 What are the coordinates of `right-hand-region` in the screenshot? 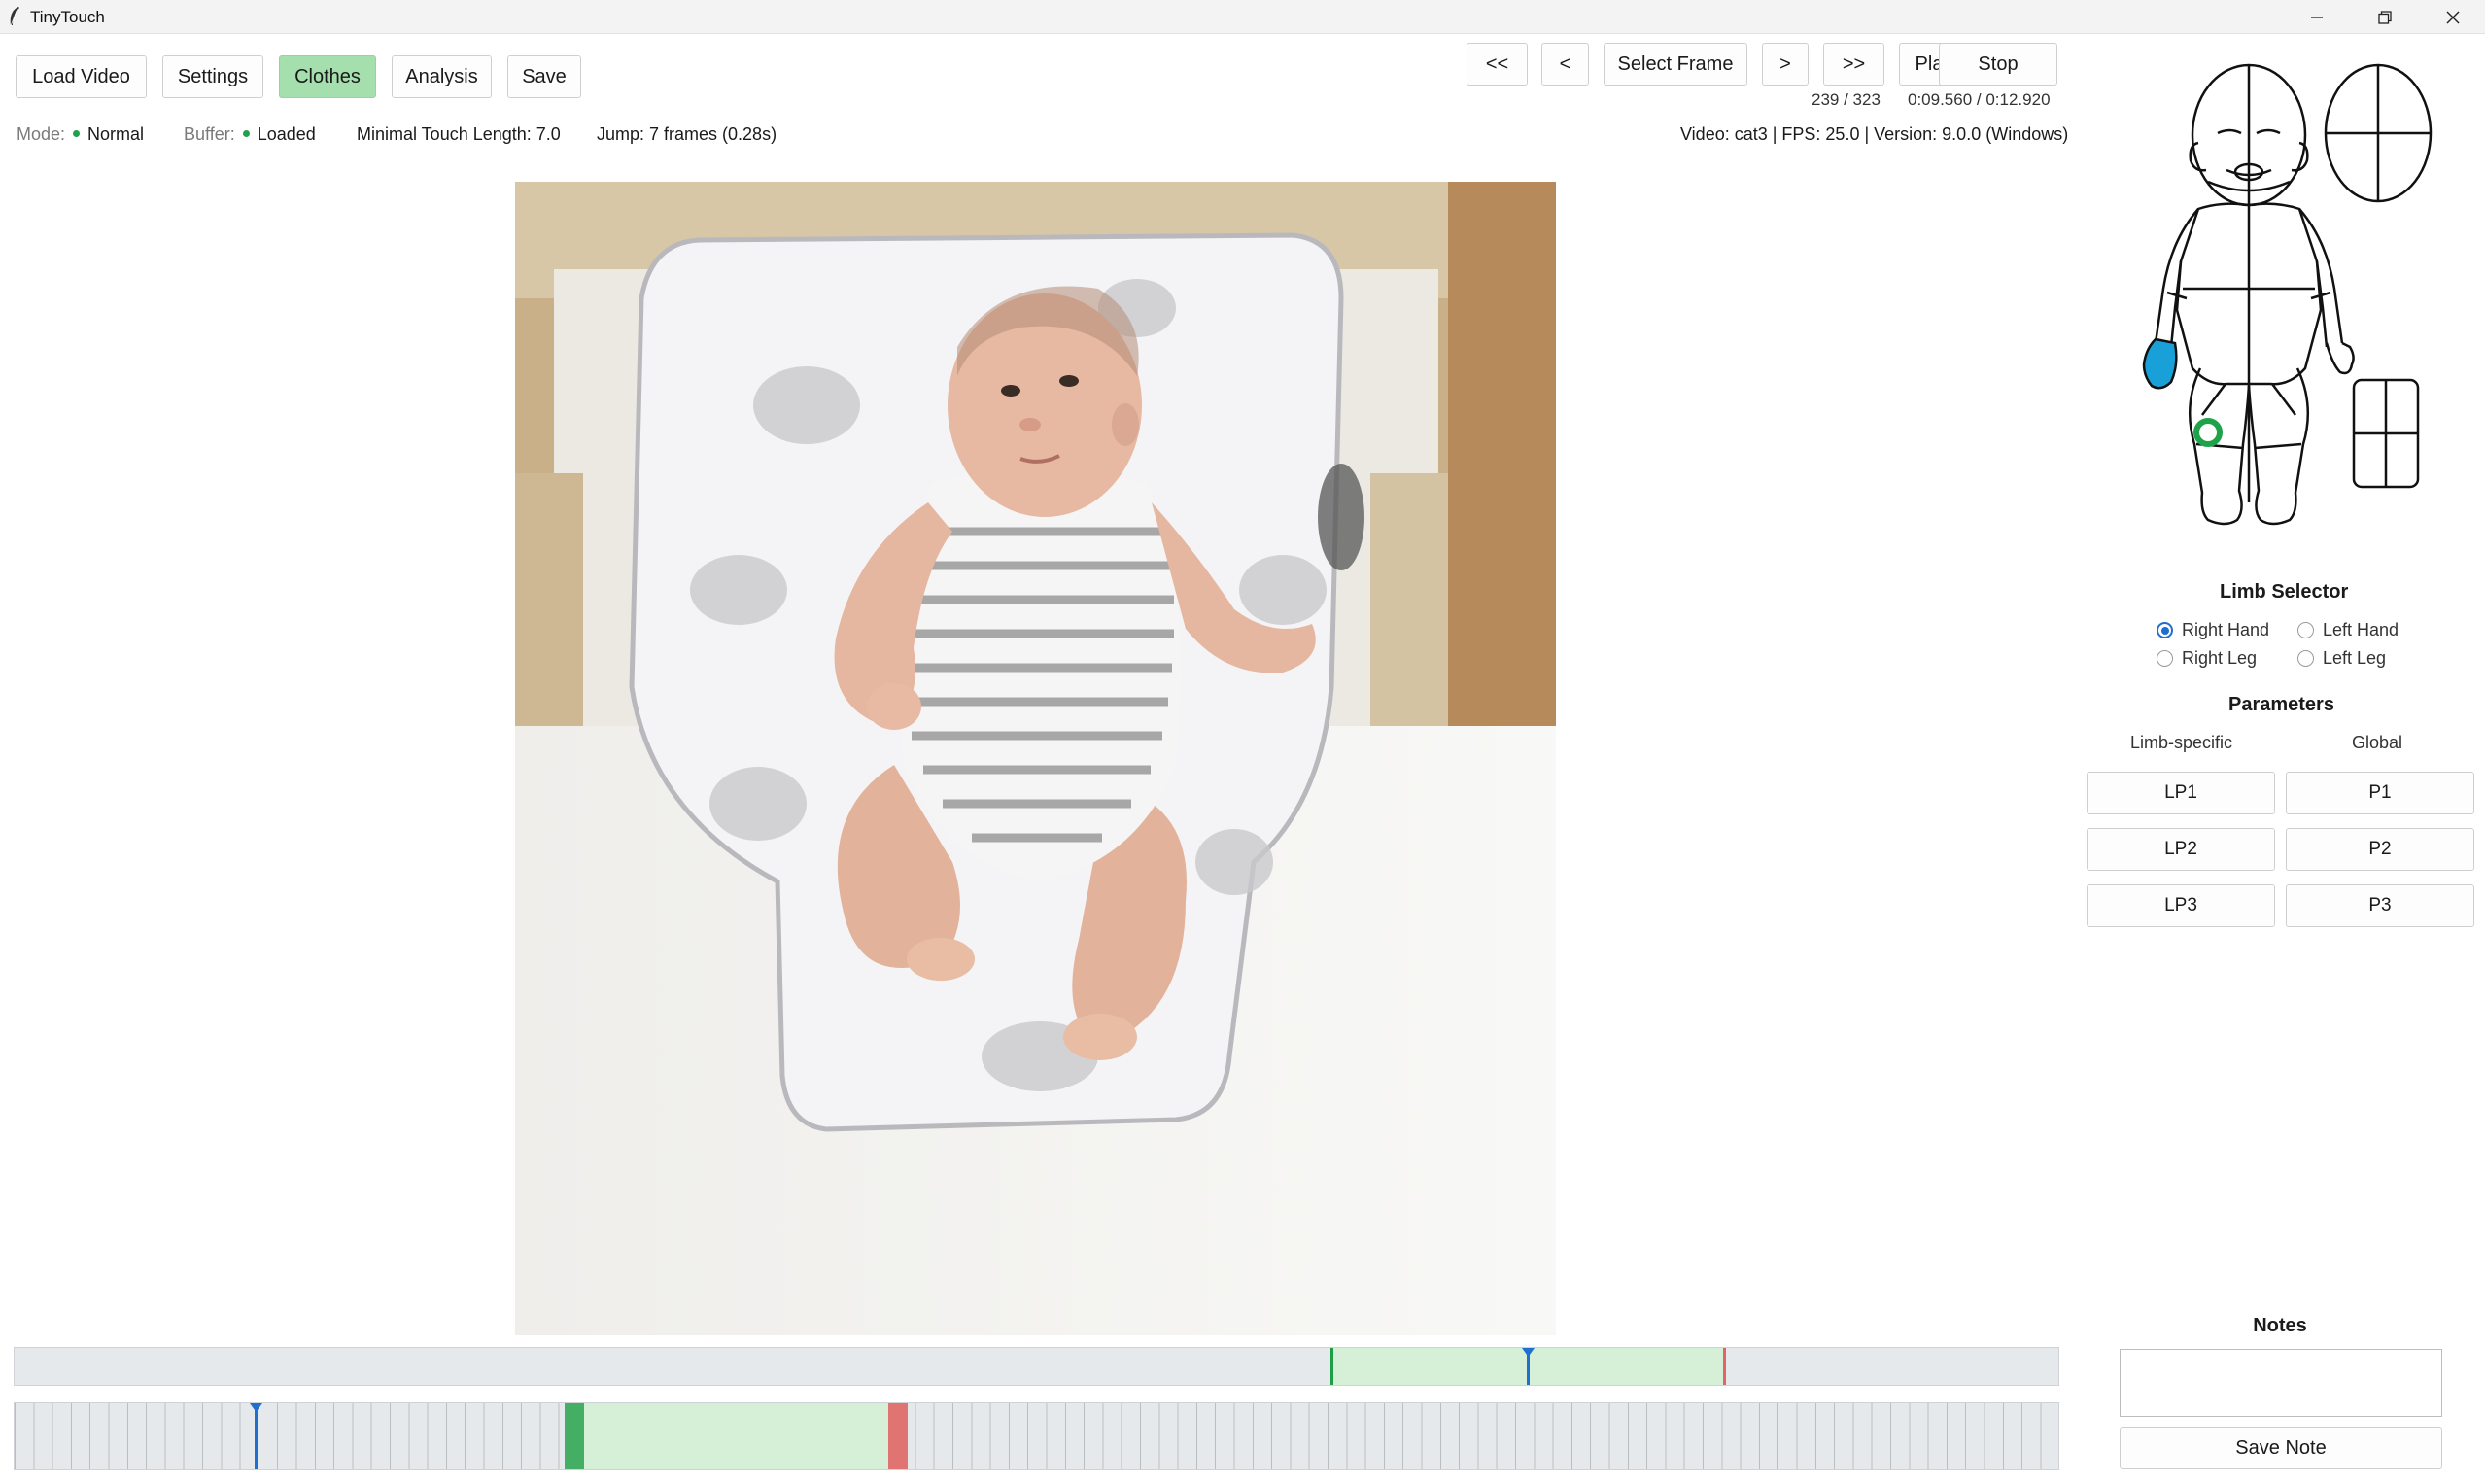 It's located at (2160, 363).